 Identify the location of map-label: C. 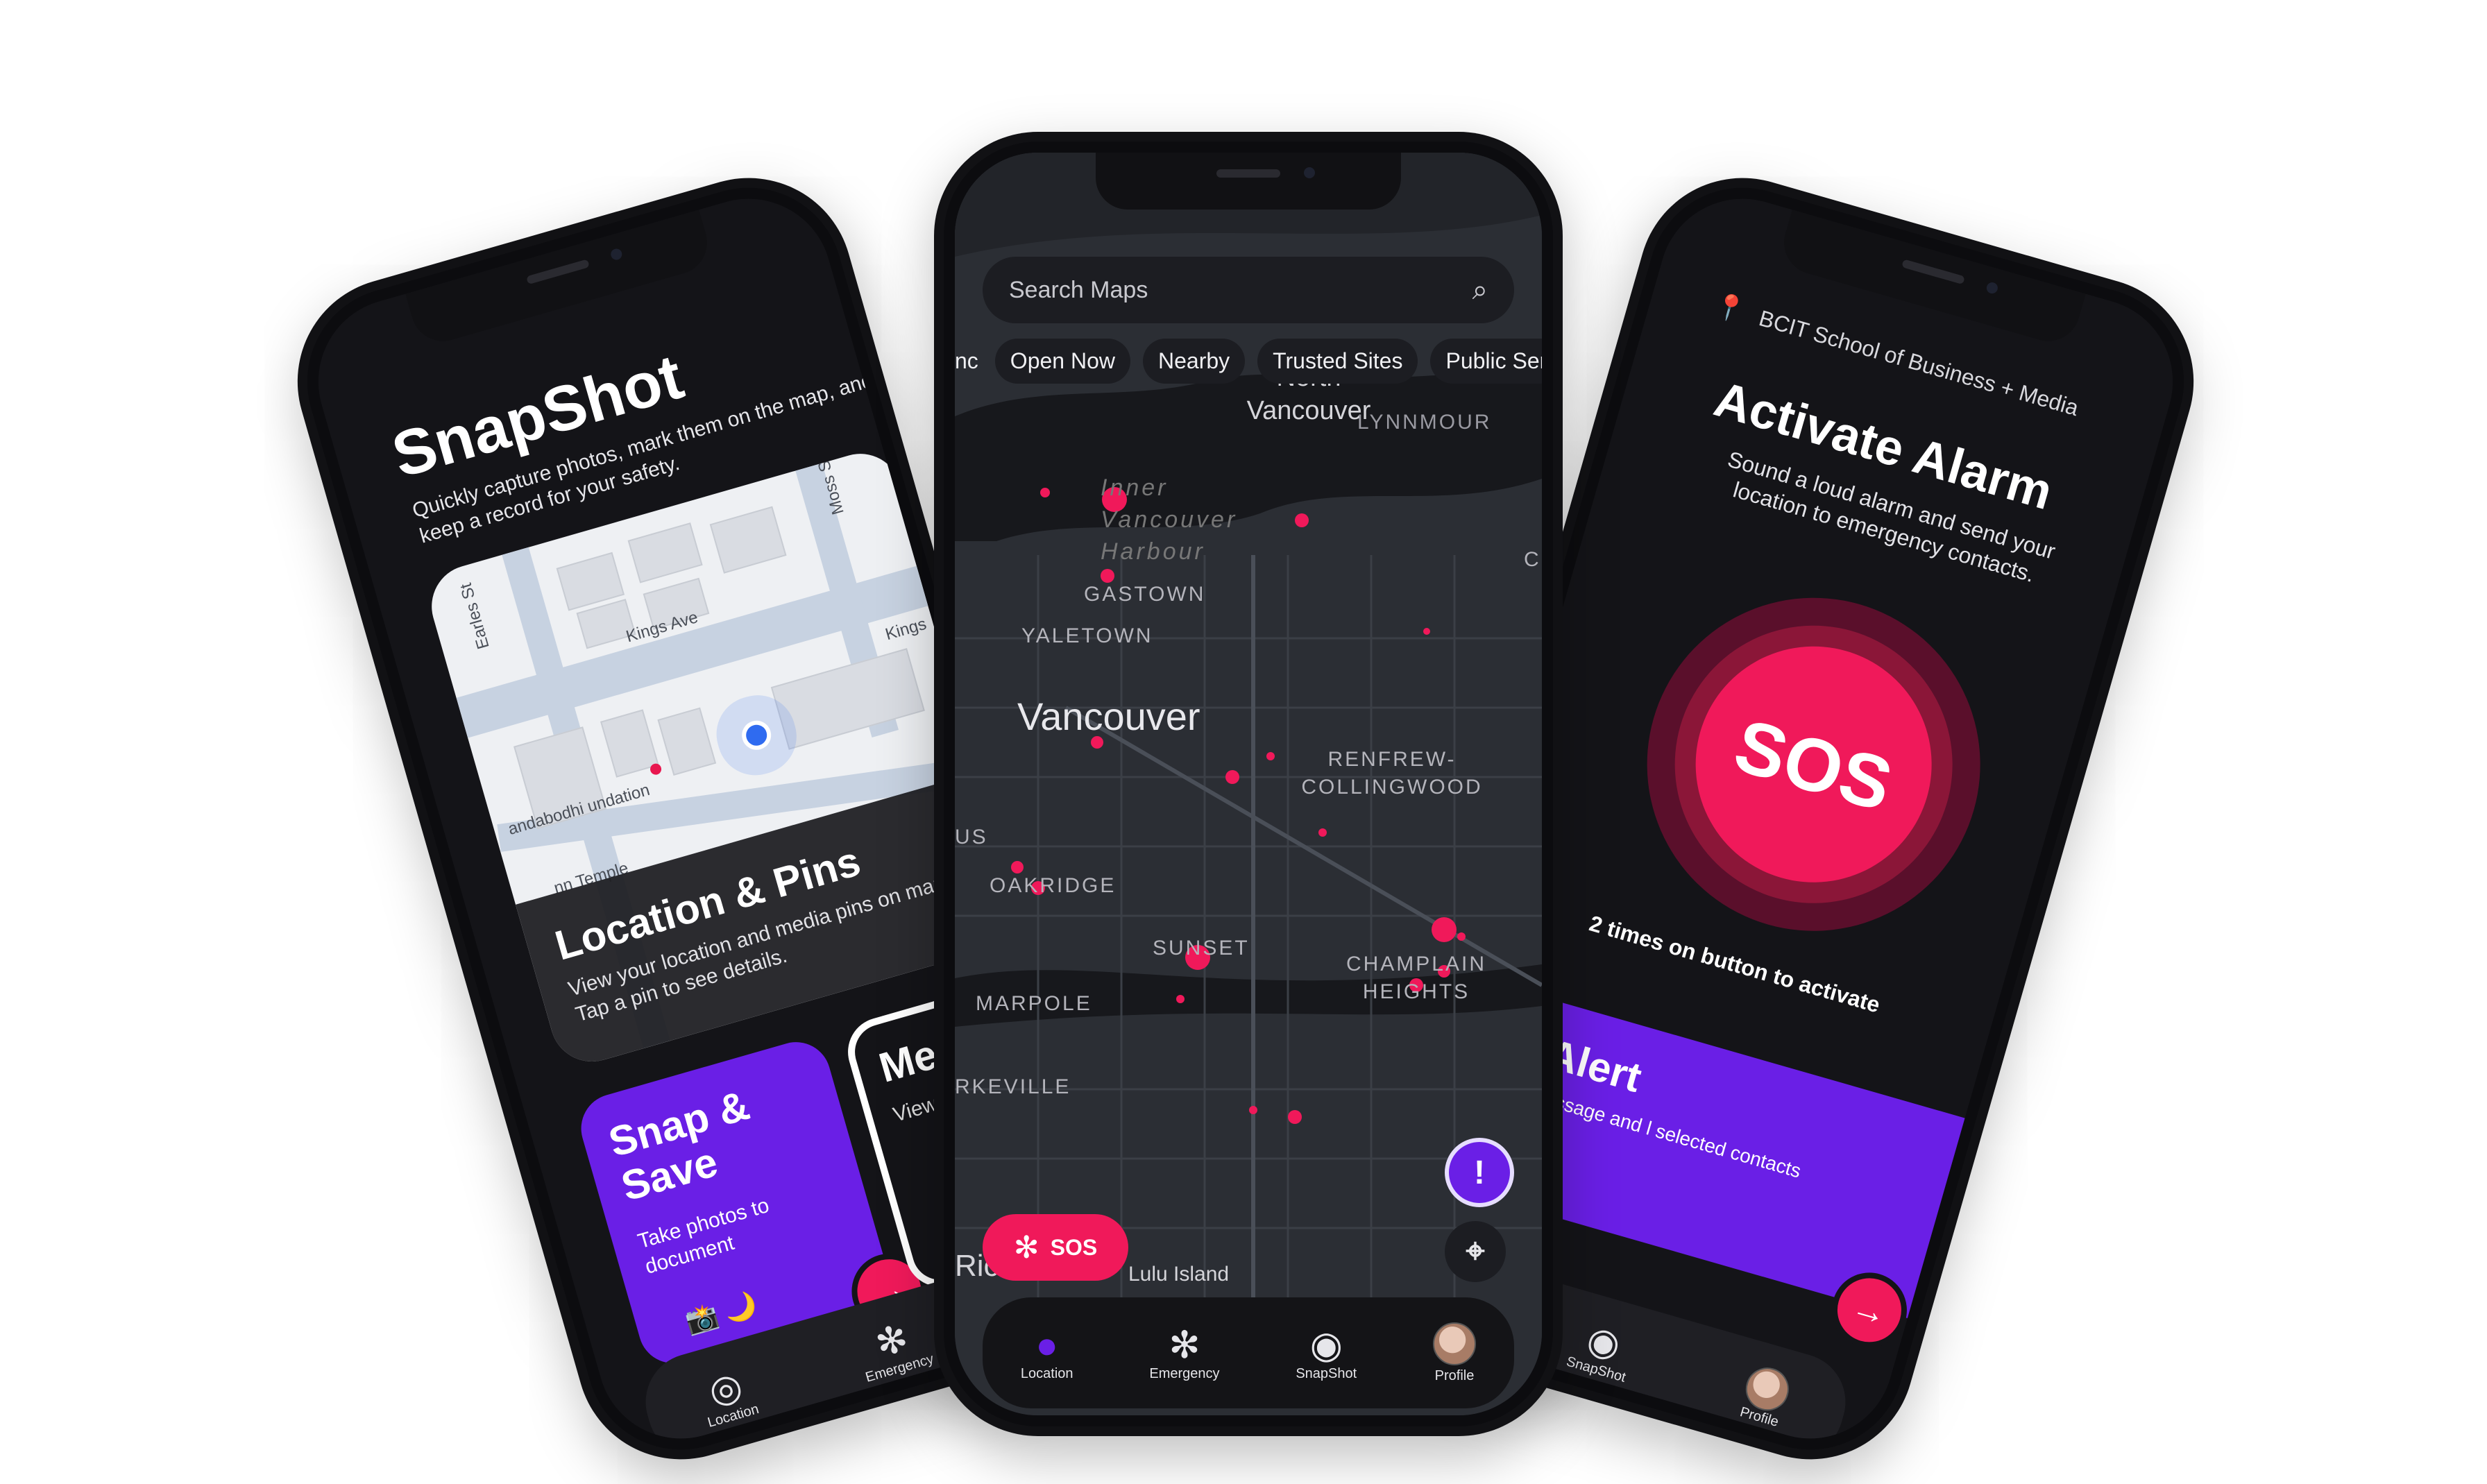
(1531, 559).